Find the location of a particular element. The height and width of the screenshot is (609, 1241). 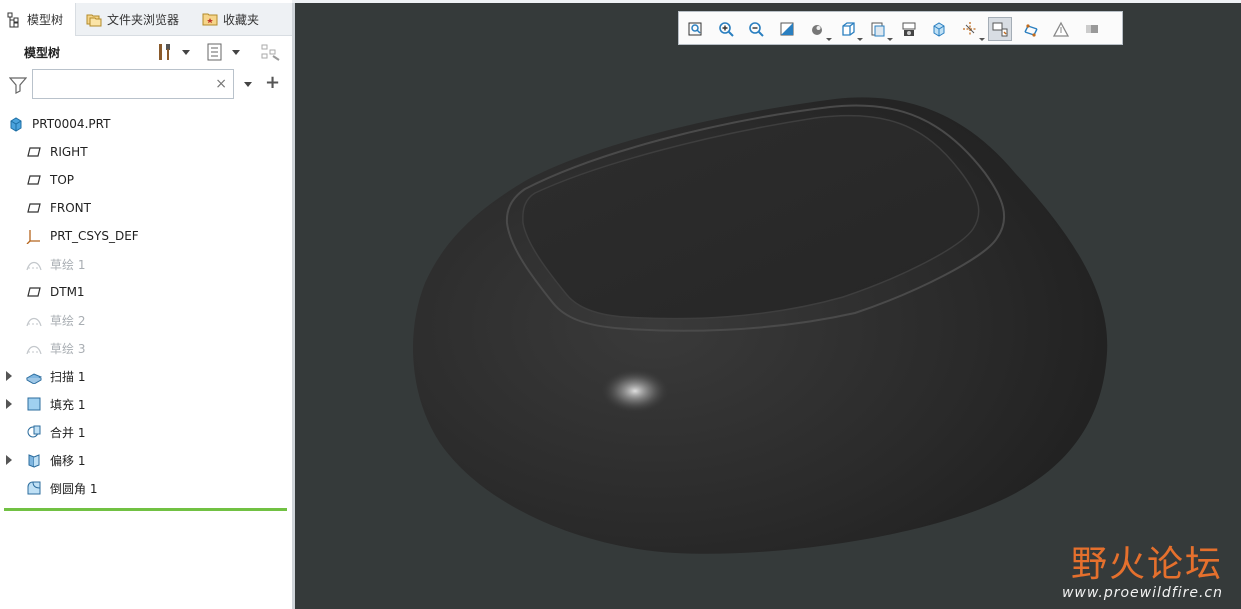

folder-browser-icon is located at coordinates (94, 20).